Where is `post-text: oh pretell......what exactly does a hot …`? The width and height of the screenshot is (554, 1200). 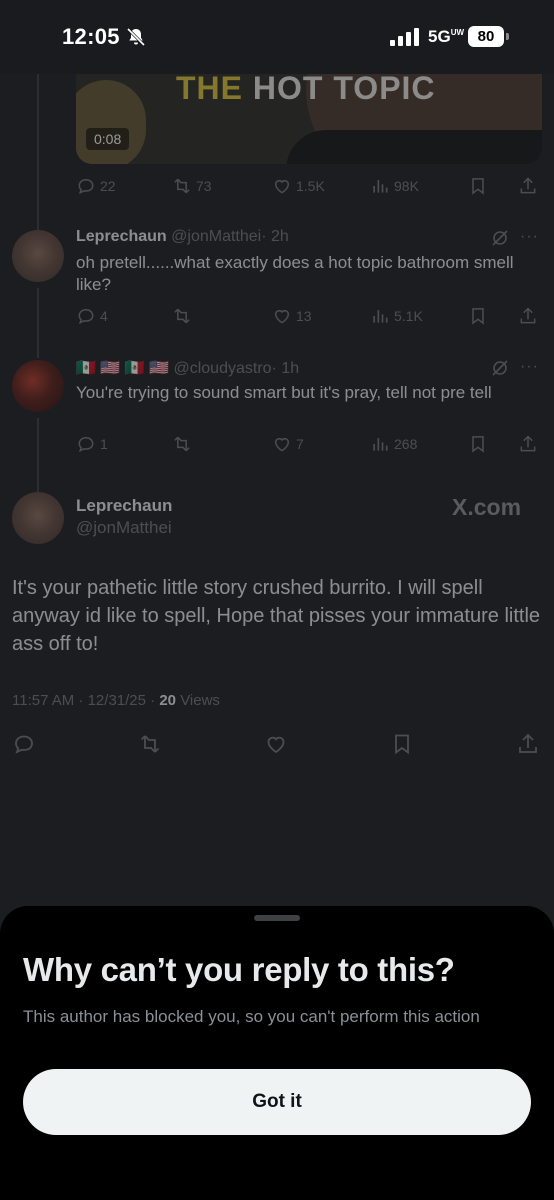
post-text: oh pretell......what exactly does a hot … is located at coordinates (295, 273).